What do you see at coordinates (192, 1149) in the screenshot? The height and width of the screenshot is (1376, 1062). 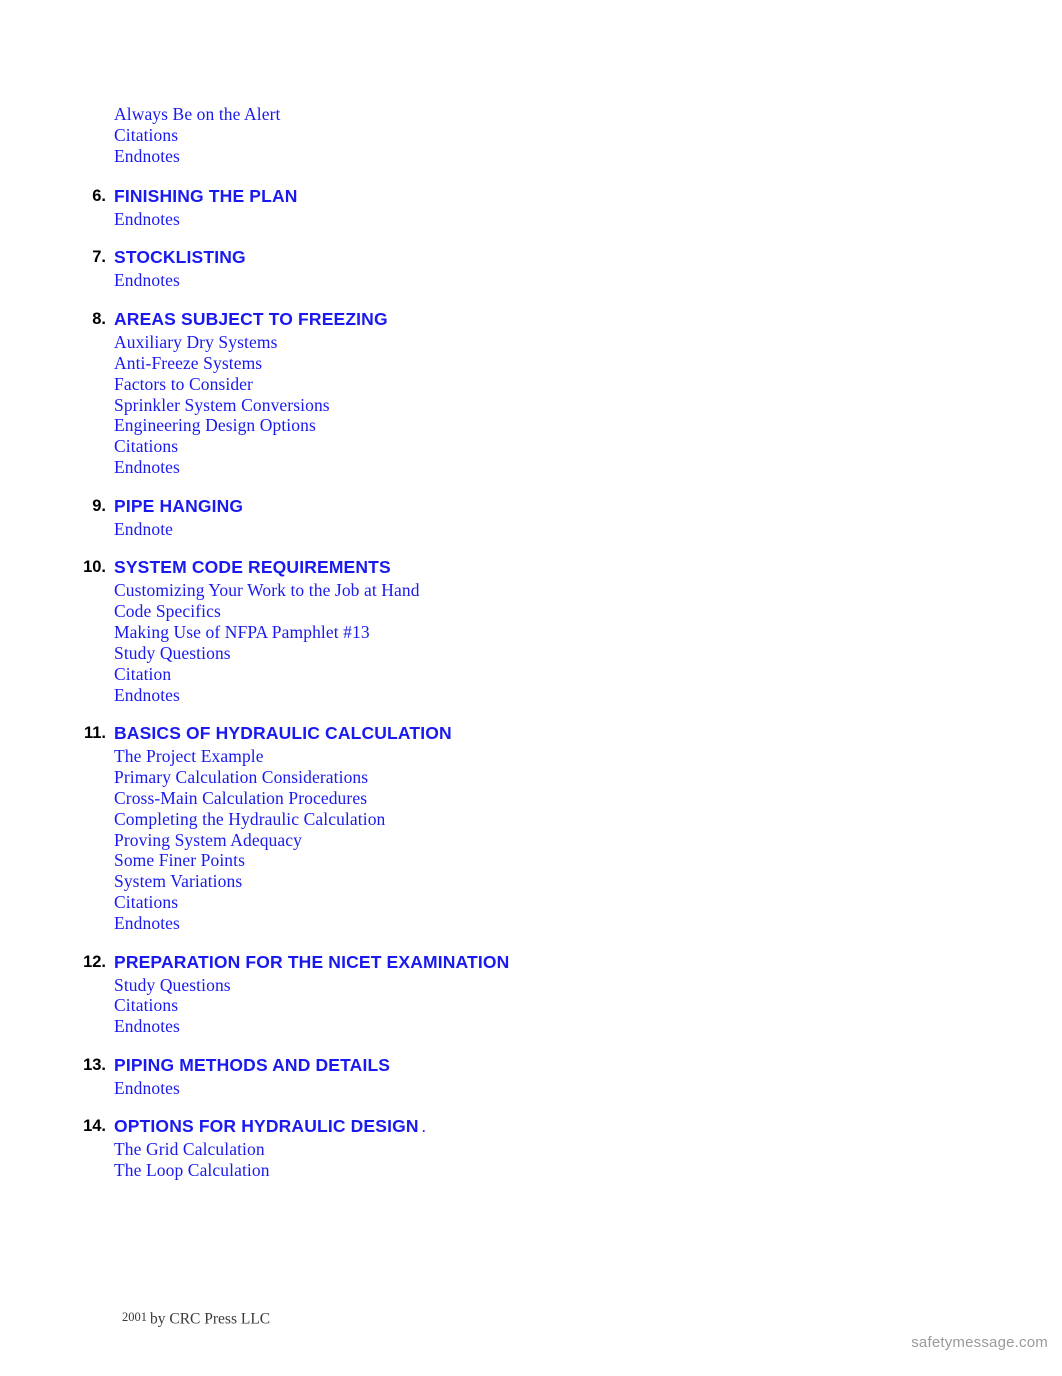 I see `toc-subitem: The Grid Calculation` at bounding box center [192, 1149].